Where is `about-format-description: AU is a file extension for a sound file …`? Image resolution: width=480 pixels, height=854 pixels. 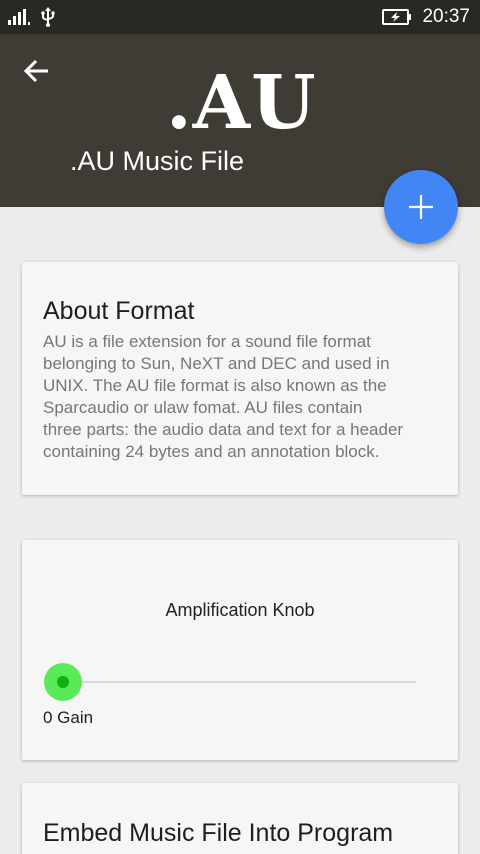 about-format-description: AU is a file extension for a sound file … is located at coordinates (245, 397).